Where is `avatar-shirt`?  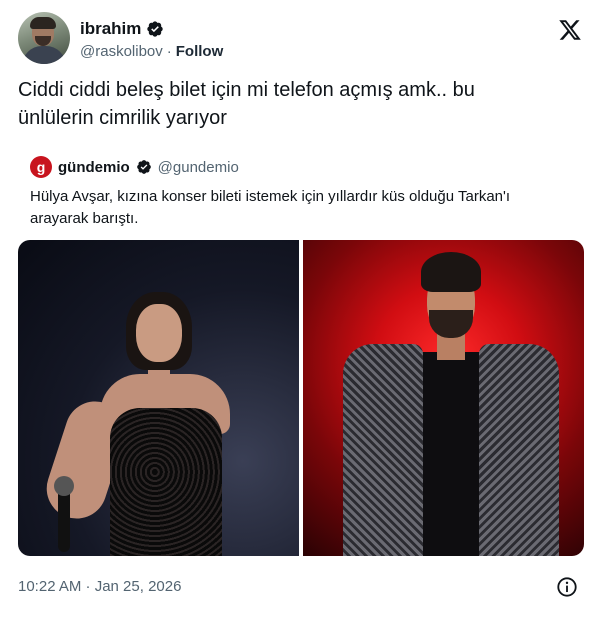 avatar-shirt is located at coordinates (44, 55).